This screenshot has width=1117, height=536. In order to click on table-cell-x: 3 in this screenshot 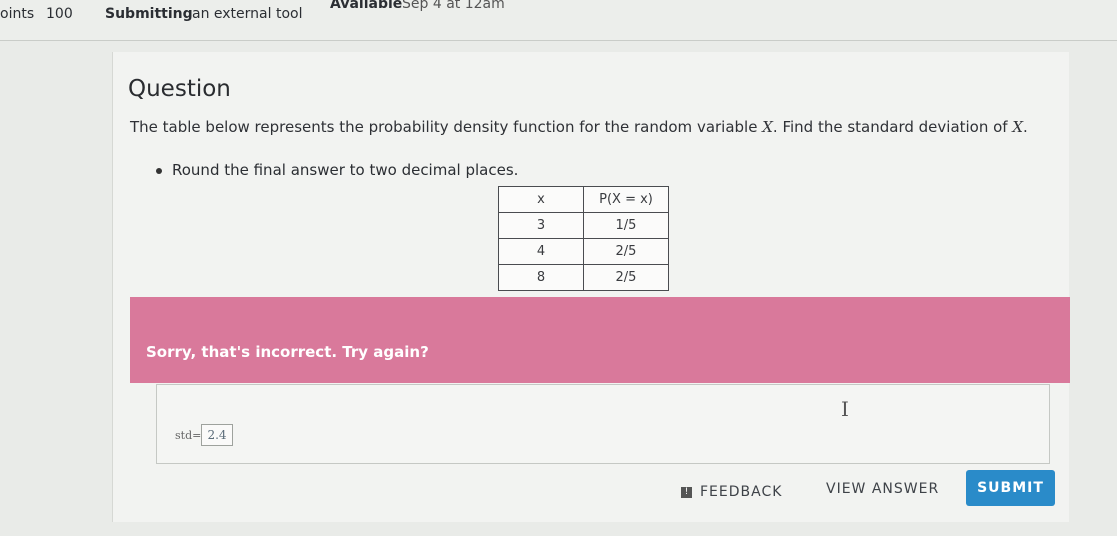, I will do `click(541, 225)`.